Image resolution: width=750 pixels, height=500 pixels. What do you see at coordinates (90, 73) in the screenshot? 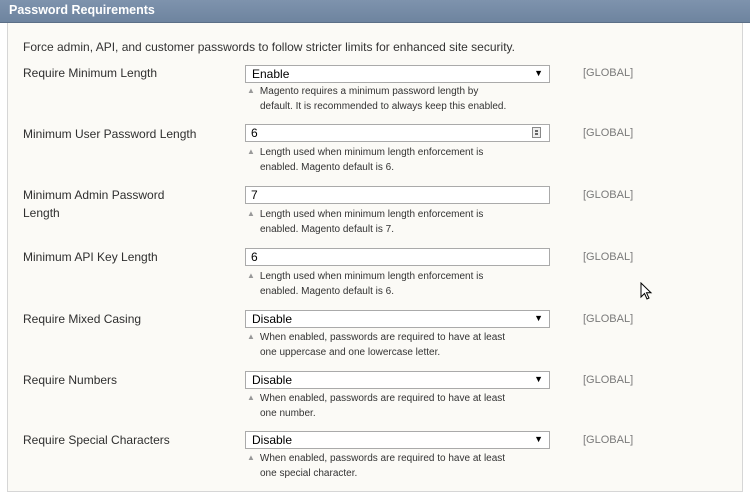
I see `require-minimum-length-label: Require Minimum Length` at bounding box center [90, 73].